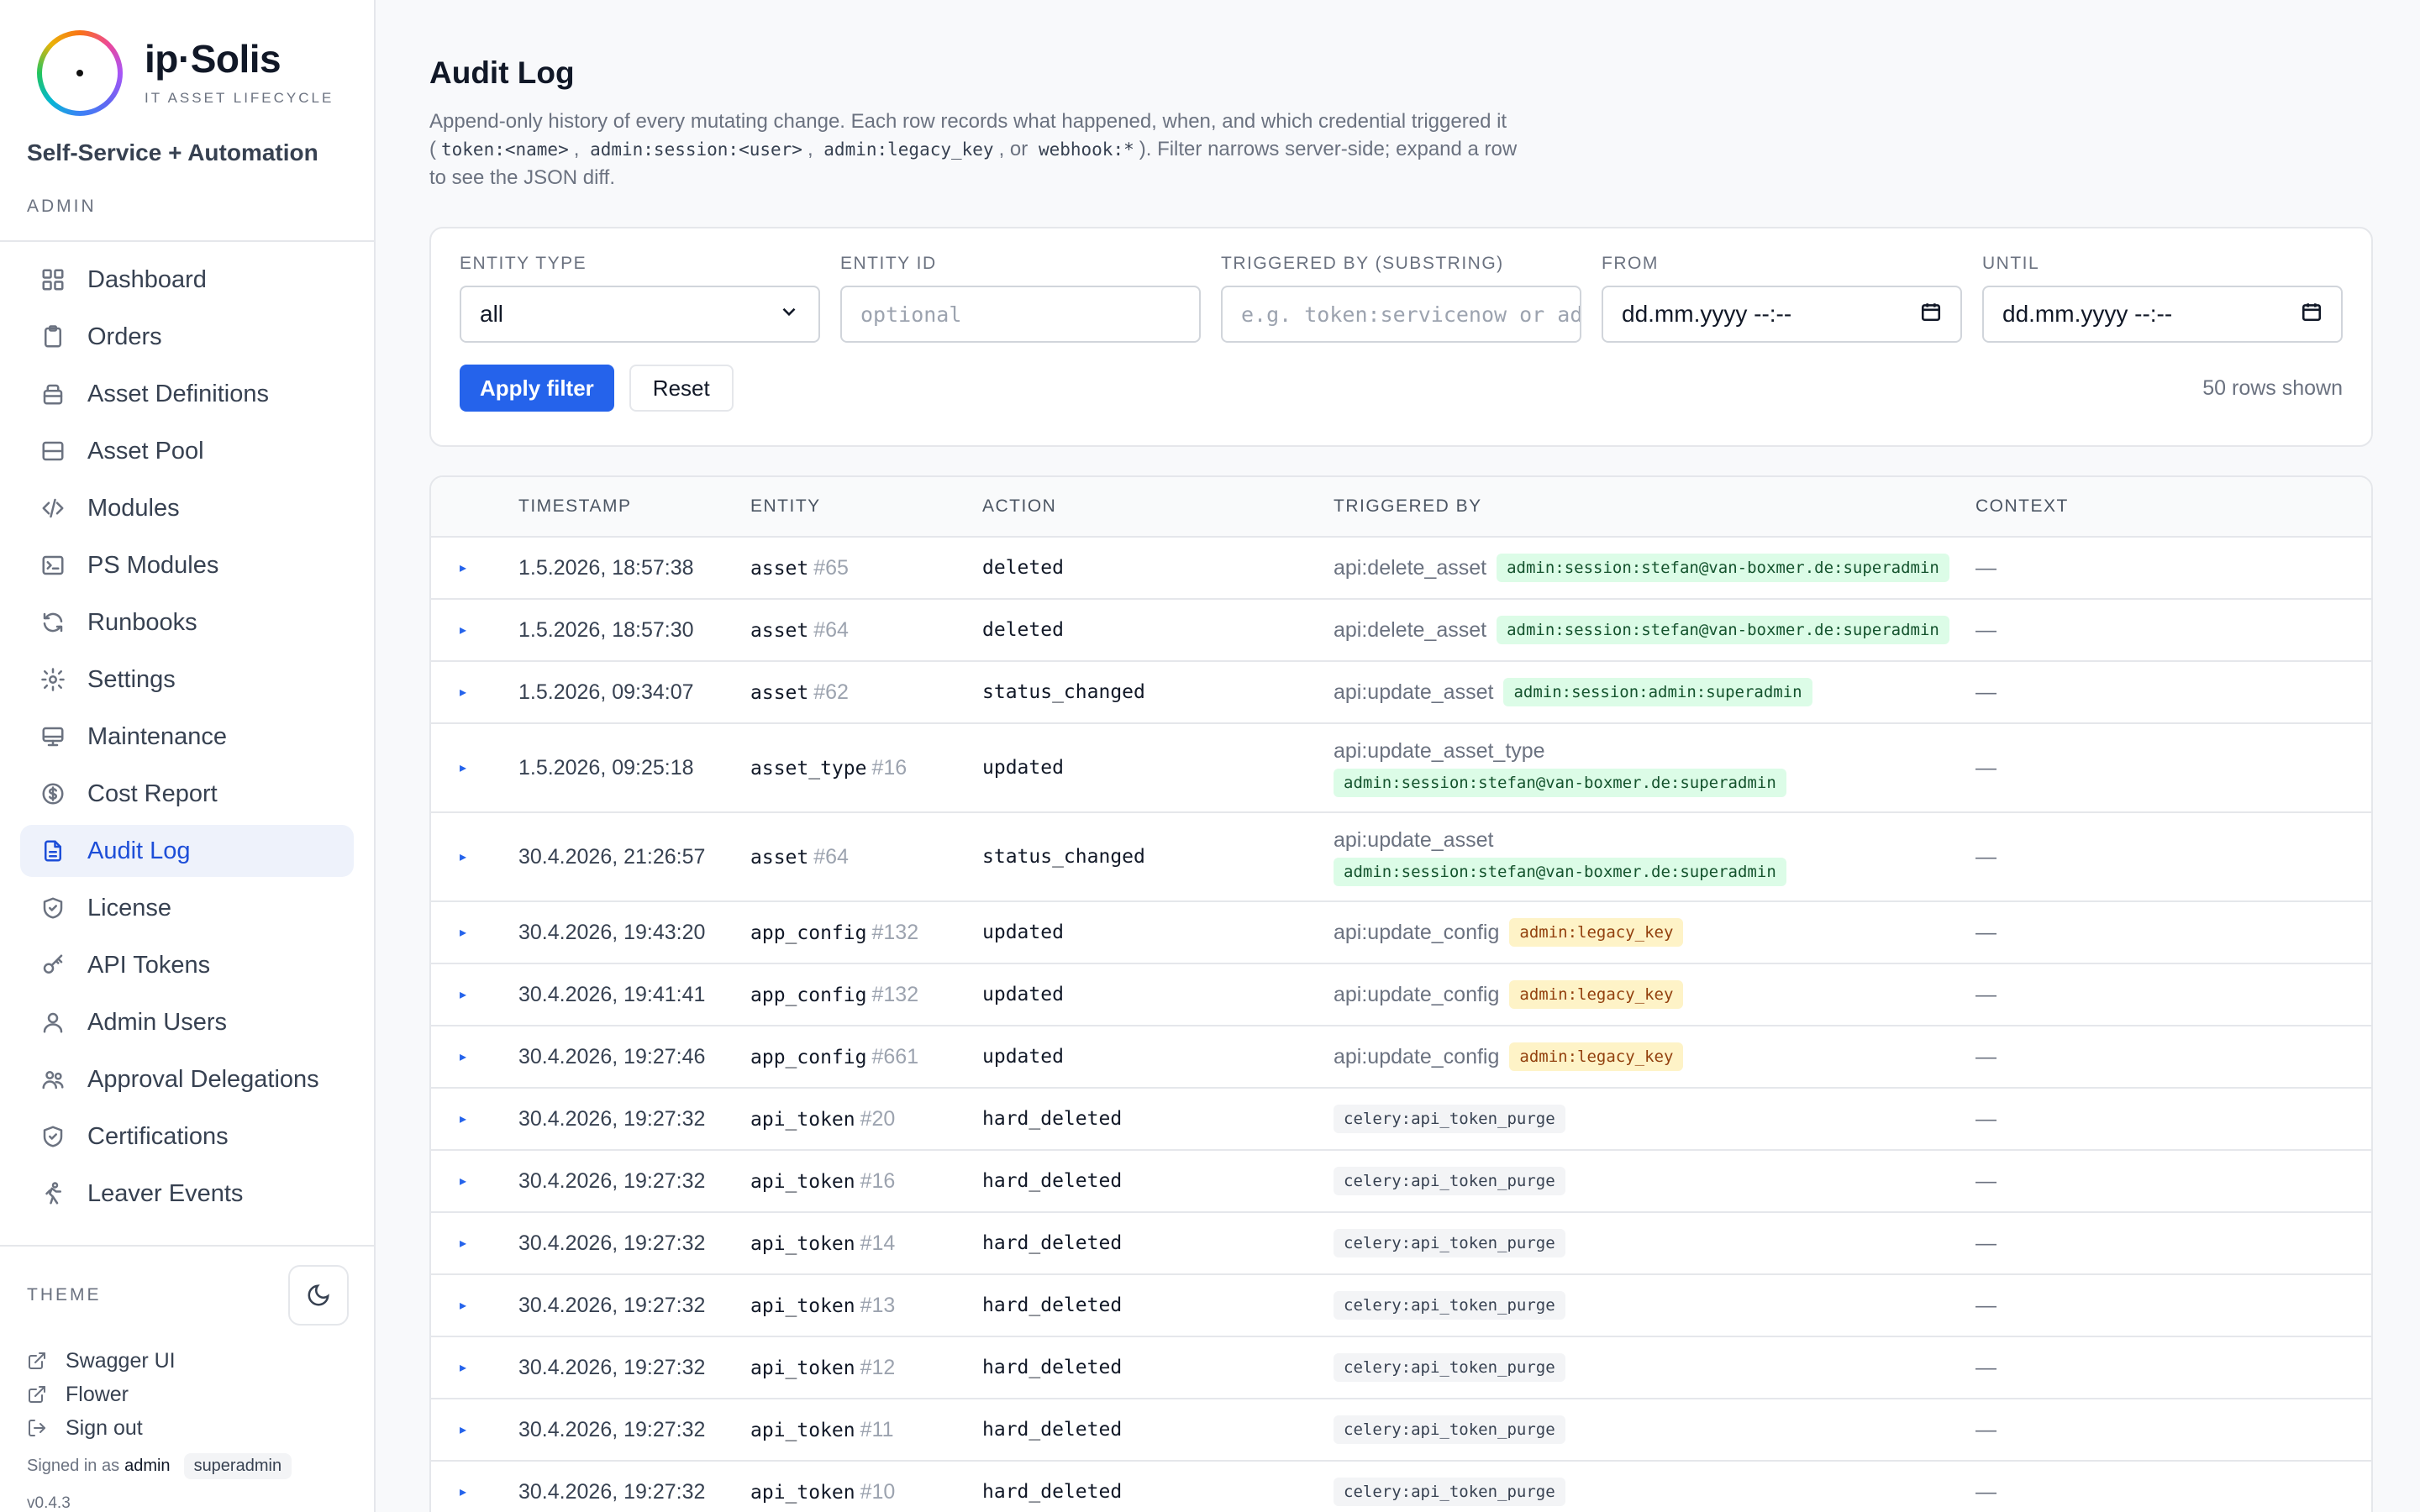 The image size is (2420, 1512). Describe the element at coordinates (187, 1428) in the screenshot. I see `sign-out-link: Sign out` at that location.